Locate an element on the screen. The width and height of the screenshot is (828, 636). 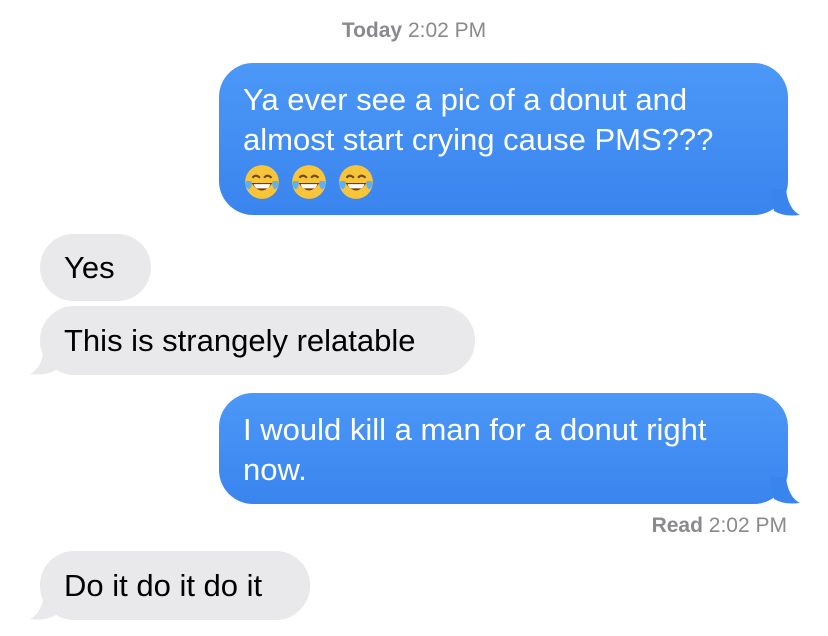
message-text: Yes is located at coordinates (89, 267).